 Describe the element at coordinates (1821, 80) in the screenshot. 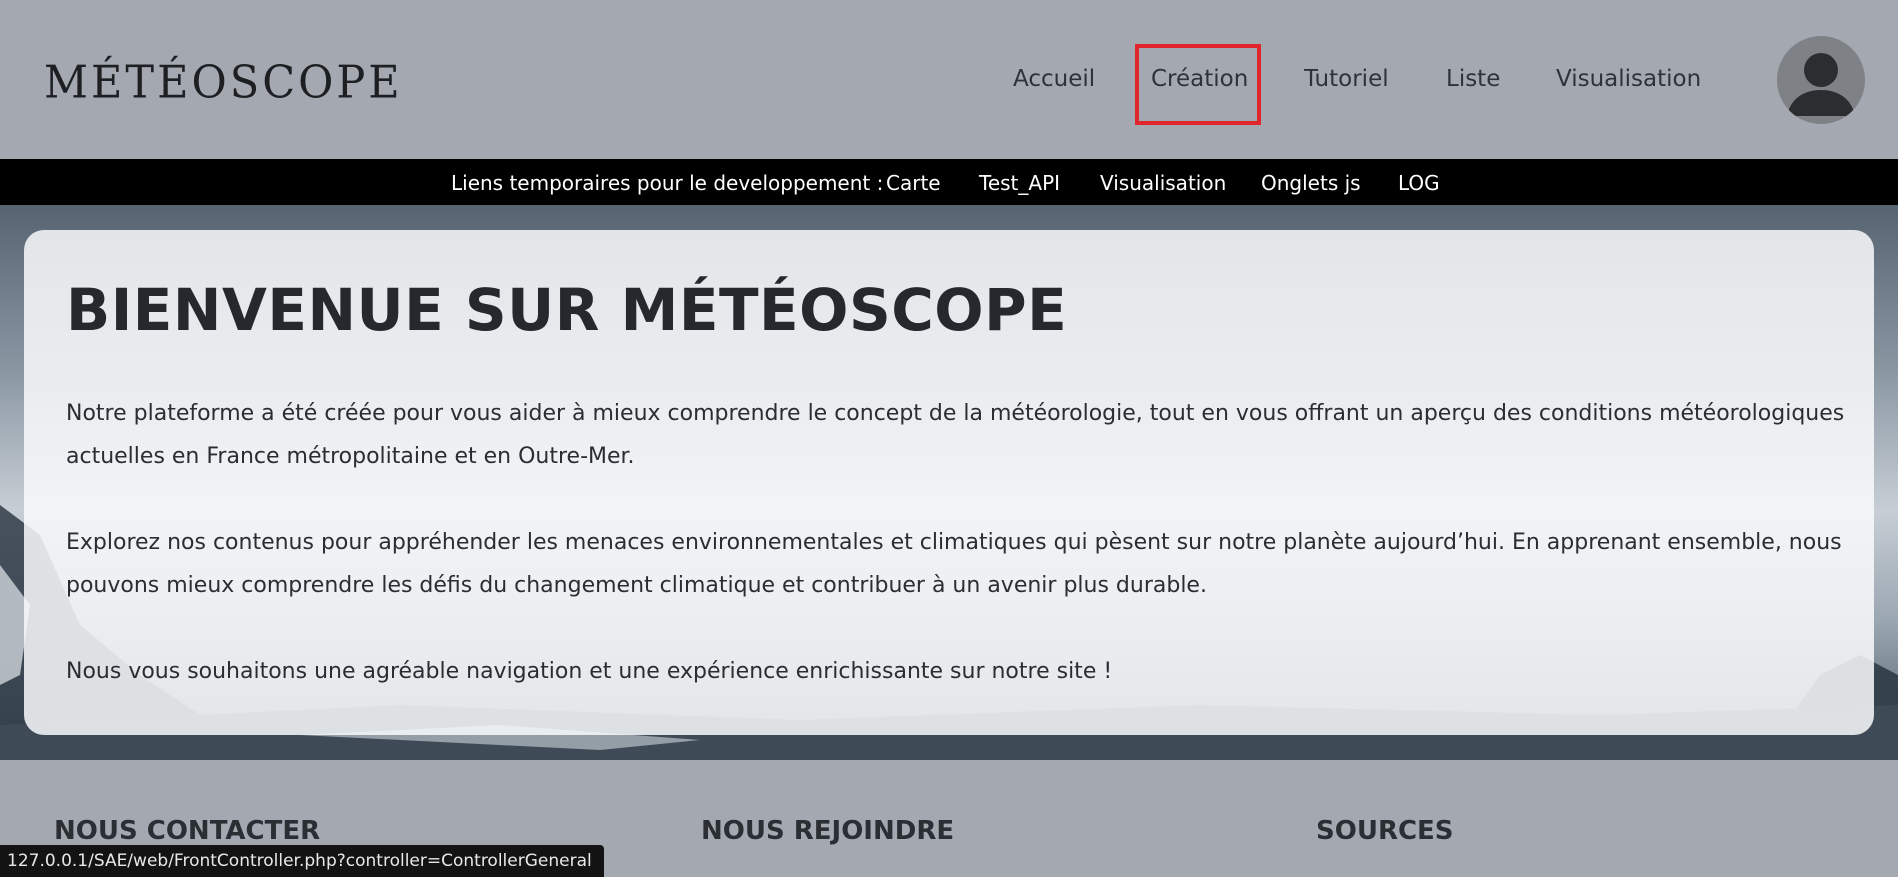

I see `user-avatar-icon` at that location.